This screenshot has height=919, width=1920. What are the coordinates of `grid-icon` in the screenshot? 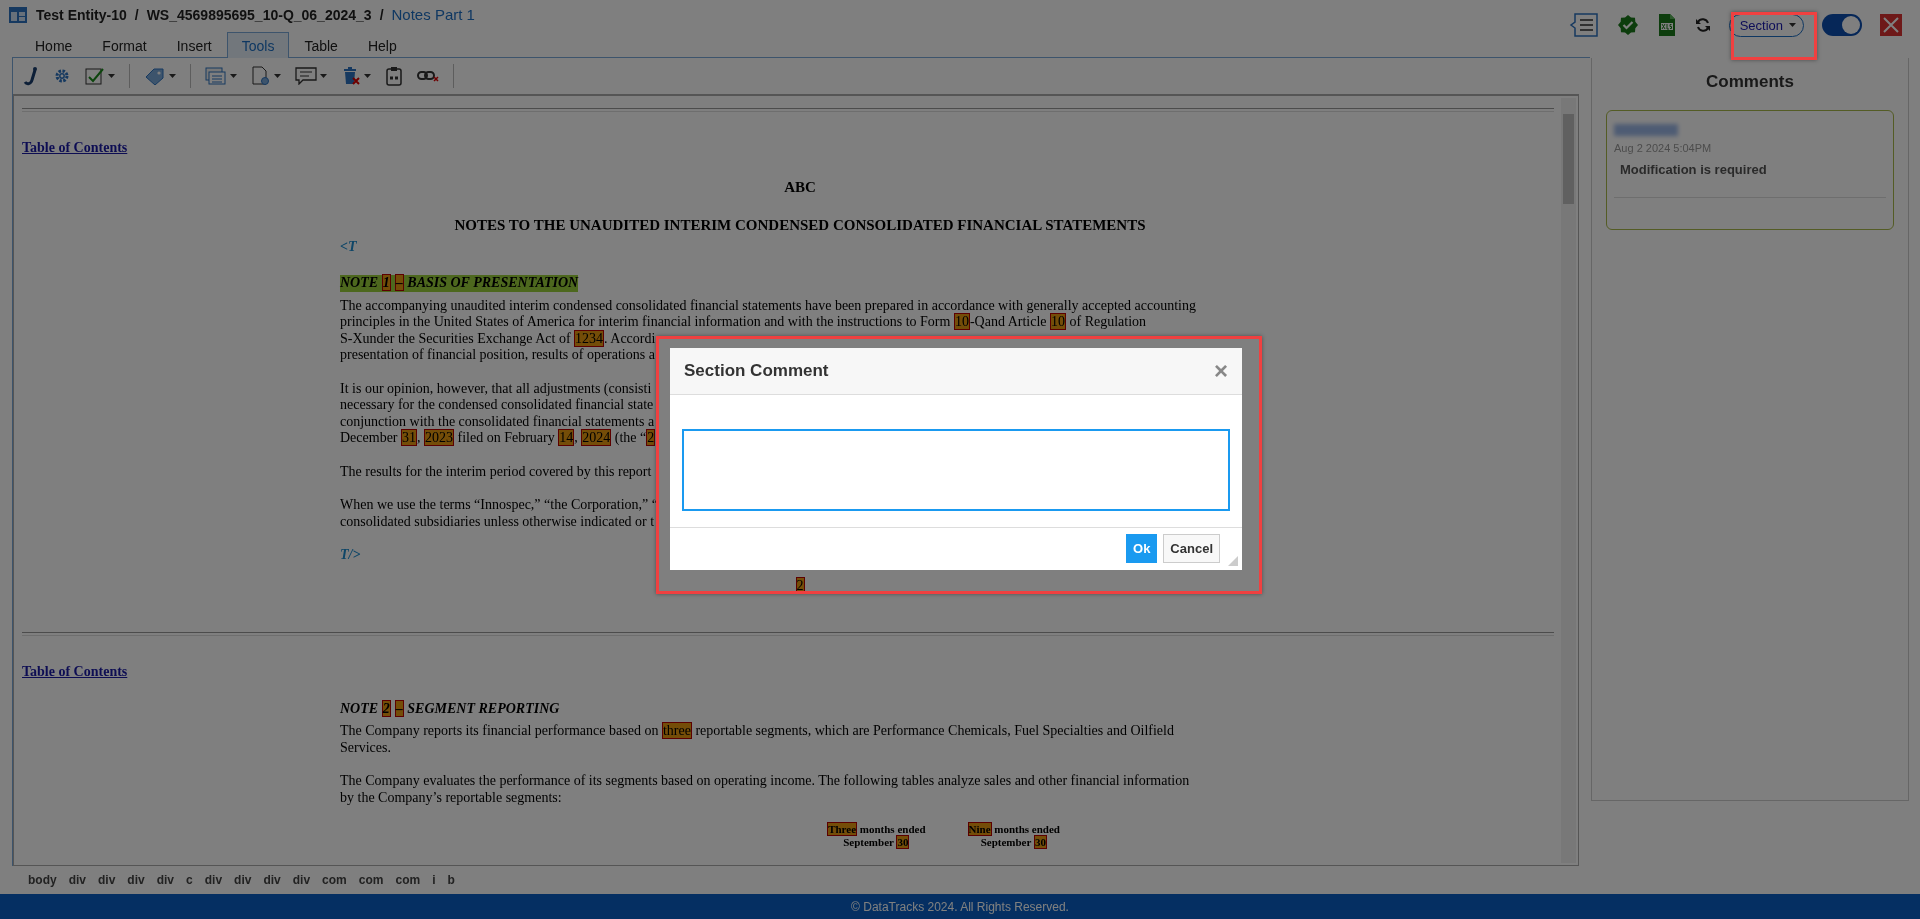 It's located at (18, 14).